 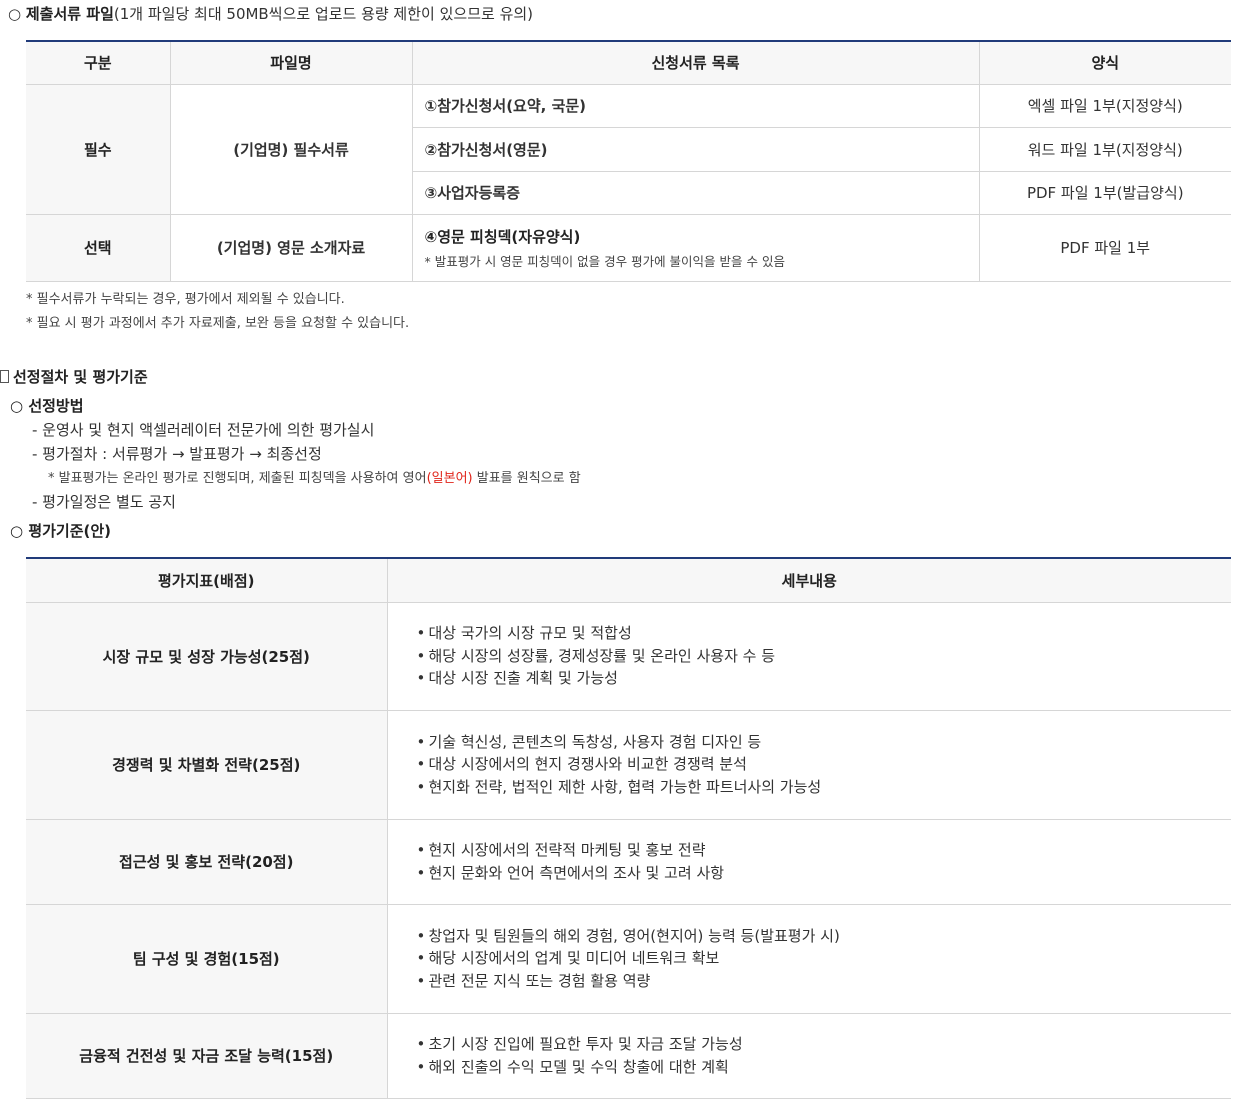 I want to click on list-item: 현지 문화와 언어 측면에서의 조사 및 고려 사항, so click(x=824, y=873).